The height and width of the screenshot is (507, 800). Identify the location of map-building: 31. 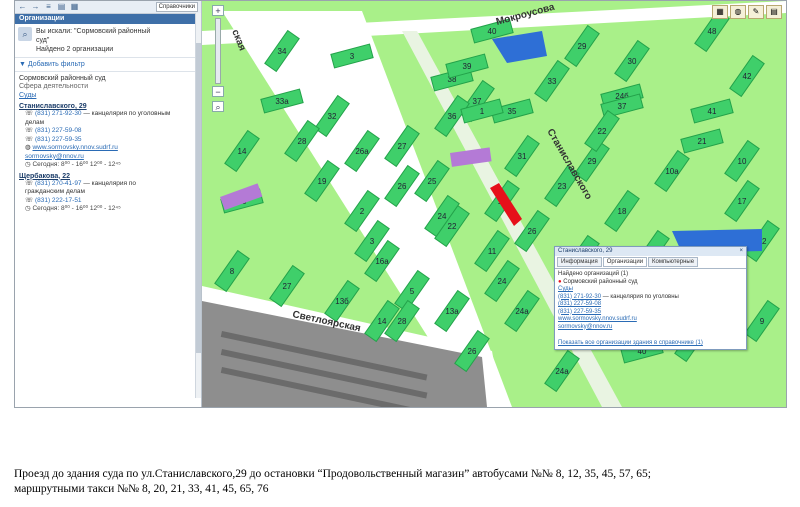
(522, 156).